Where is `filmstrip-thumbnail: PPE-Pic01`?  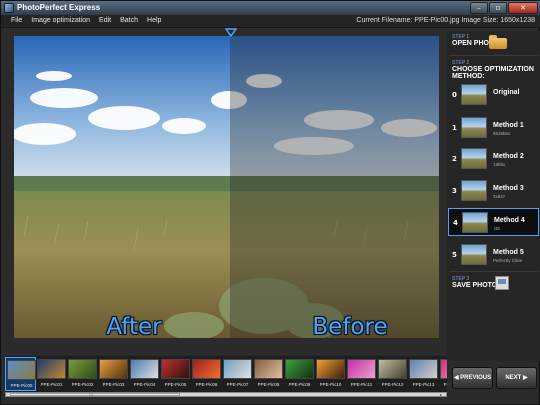
filmstrip-thumbnail: PPE-Pic01 is located at coordinates (51, 374).